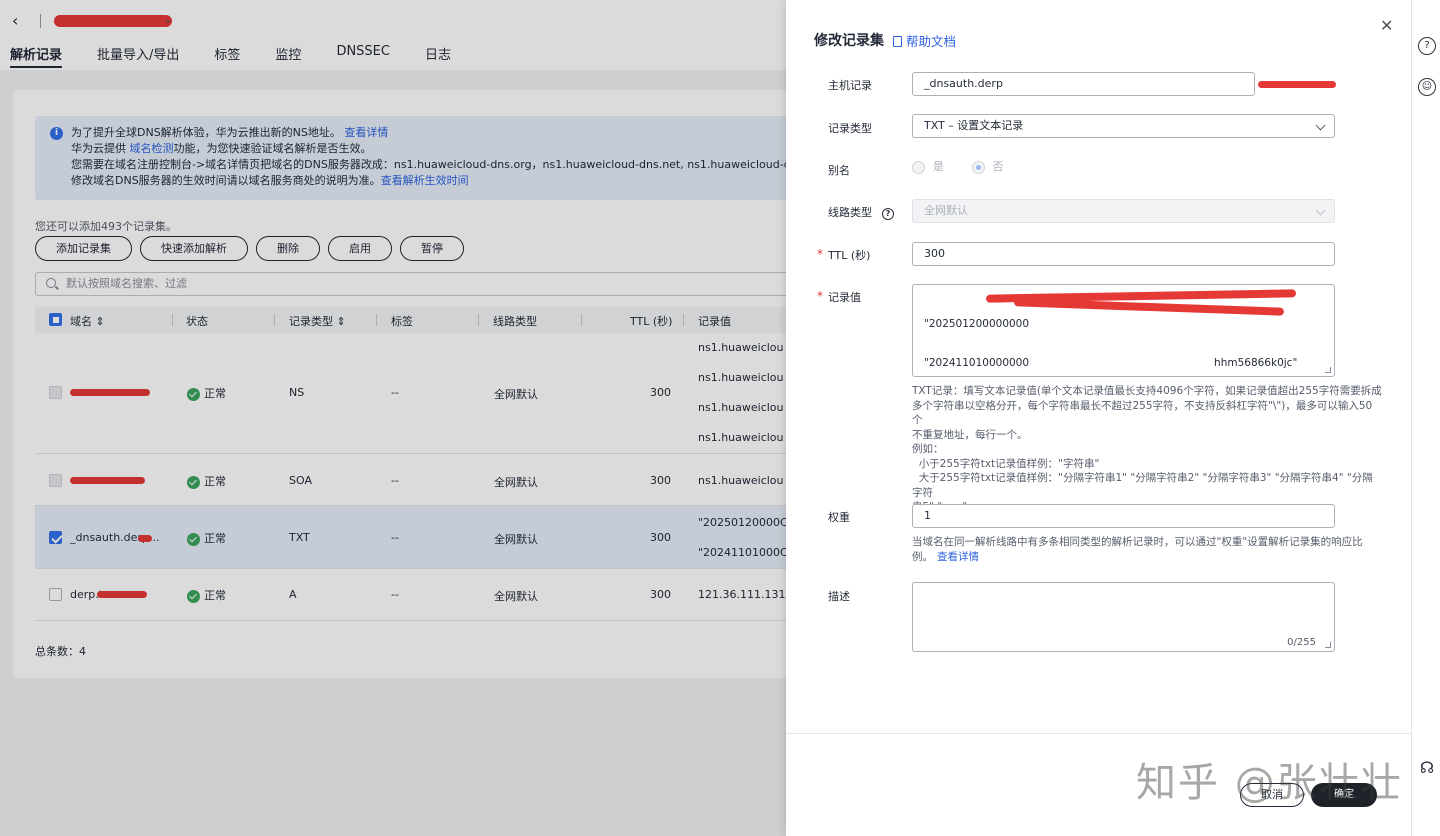 This screenshot has height=836, width=1440. What do you see at coordinates (1269, 783) in the screenshot?
I see `watermark-text: 知乎 @张壮壮` at bounding box center [1269, 783].